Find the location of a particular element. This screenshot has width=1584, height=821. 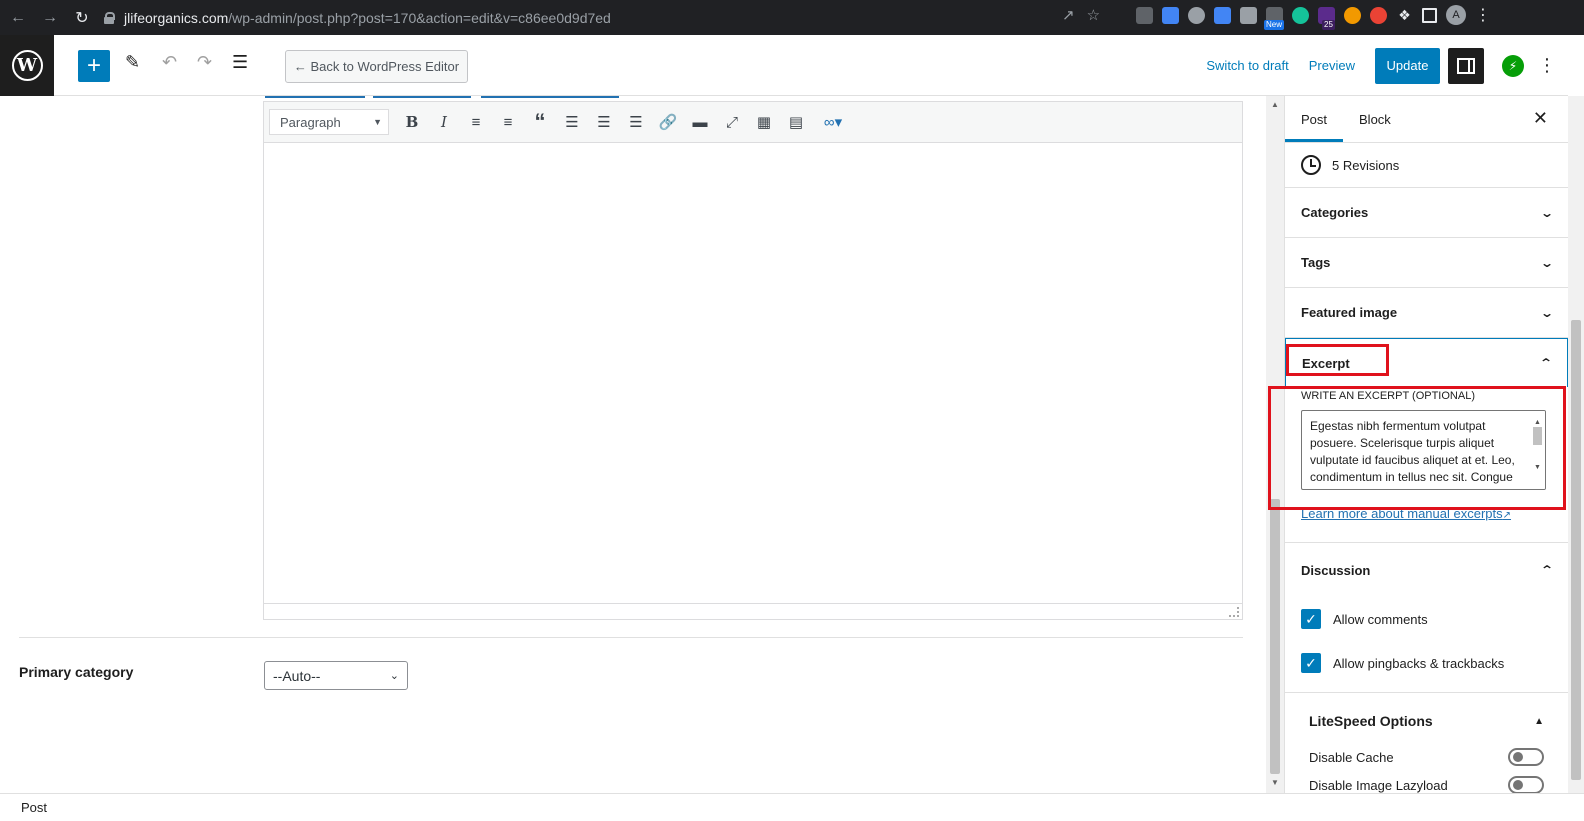

forward-arrow-icon: → is located at coordinates (50, 18).